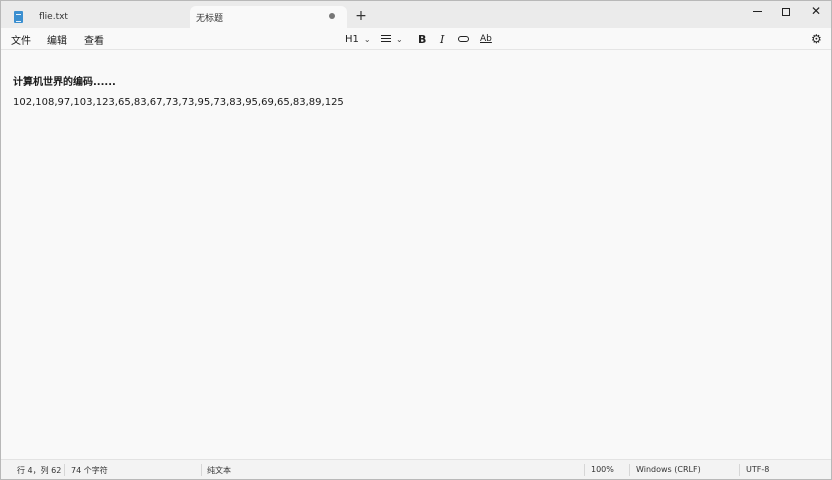 The image size is (832, 480). What do you see at coordinates (352, 39) in the screenshot?
I see `heading-label: H1` at bounding box center [352, 39].